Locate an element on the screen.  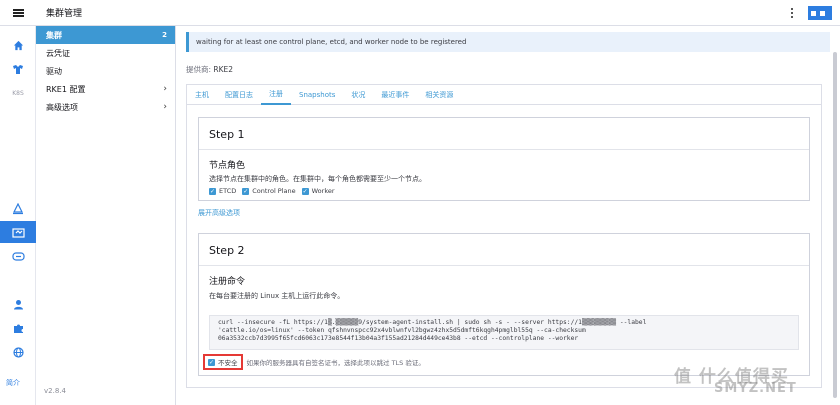
registration-command-title: 注册命令 is located at coordinates (227, 282).